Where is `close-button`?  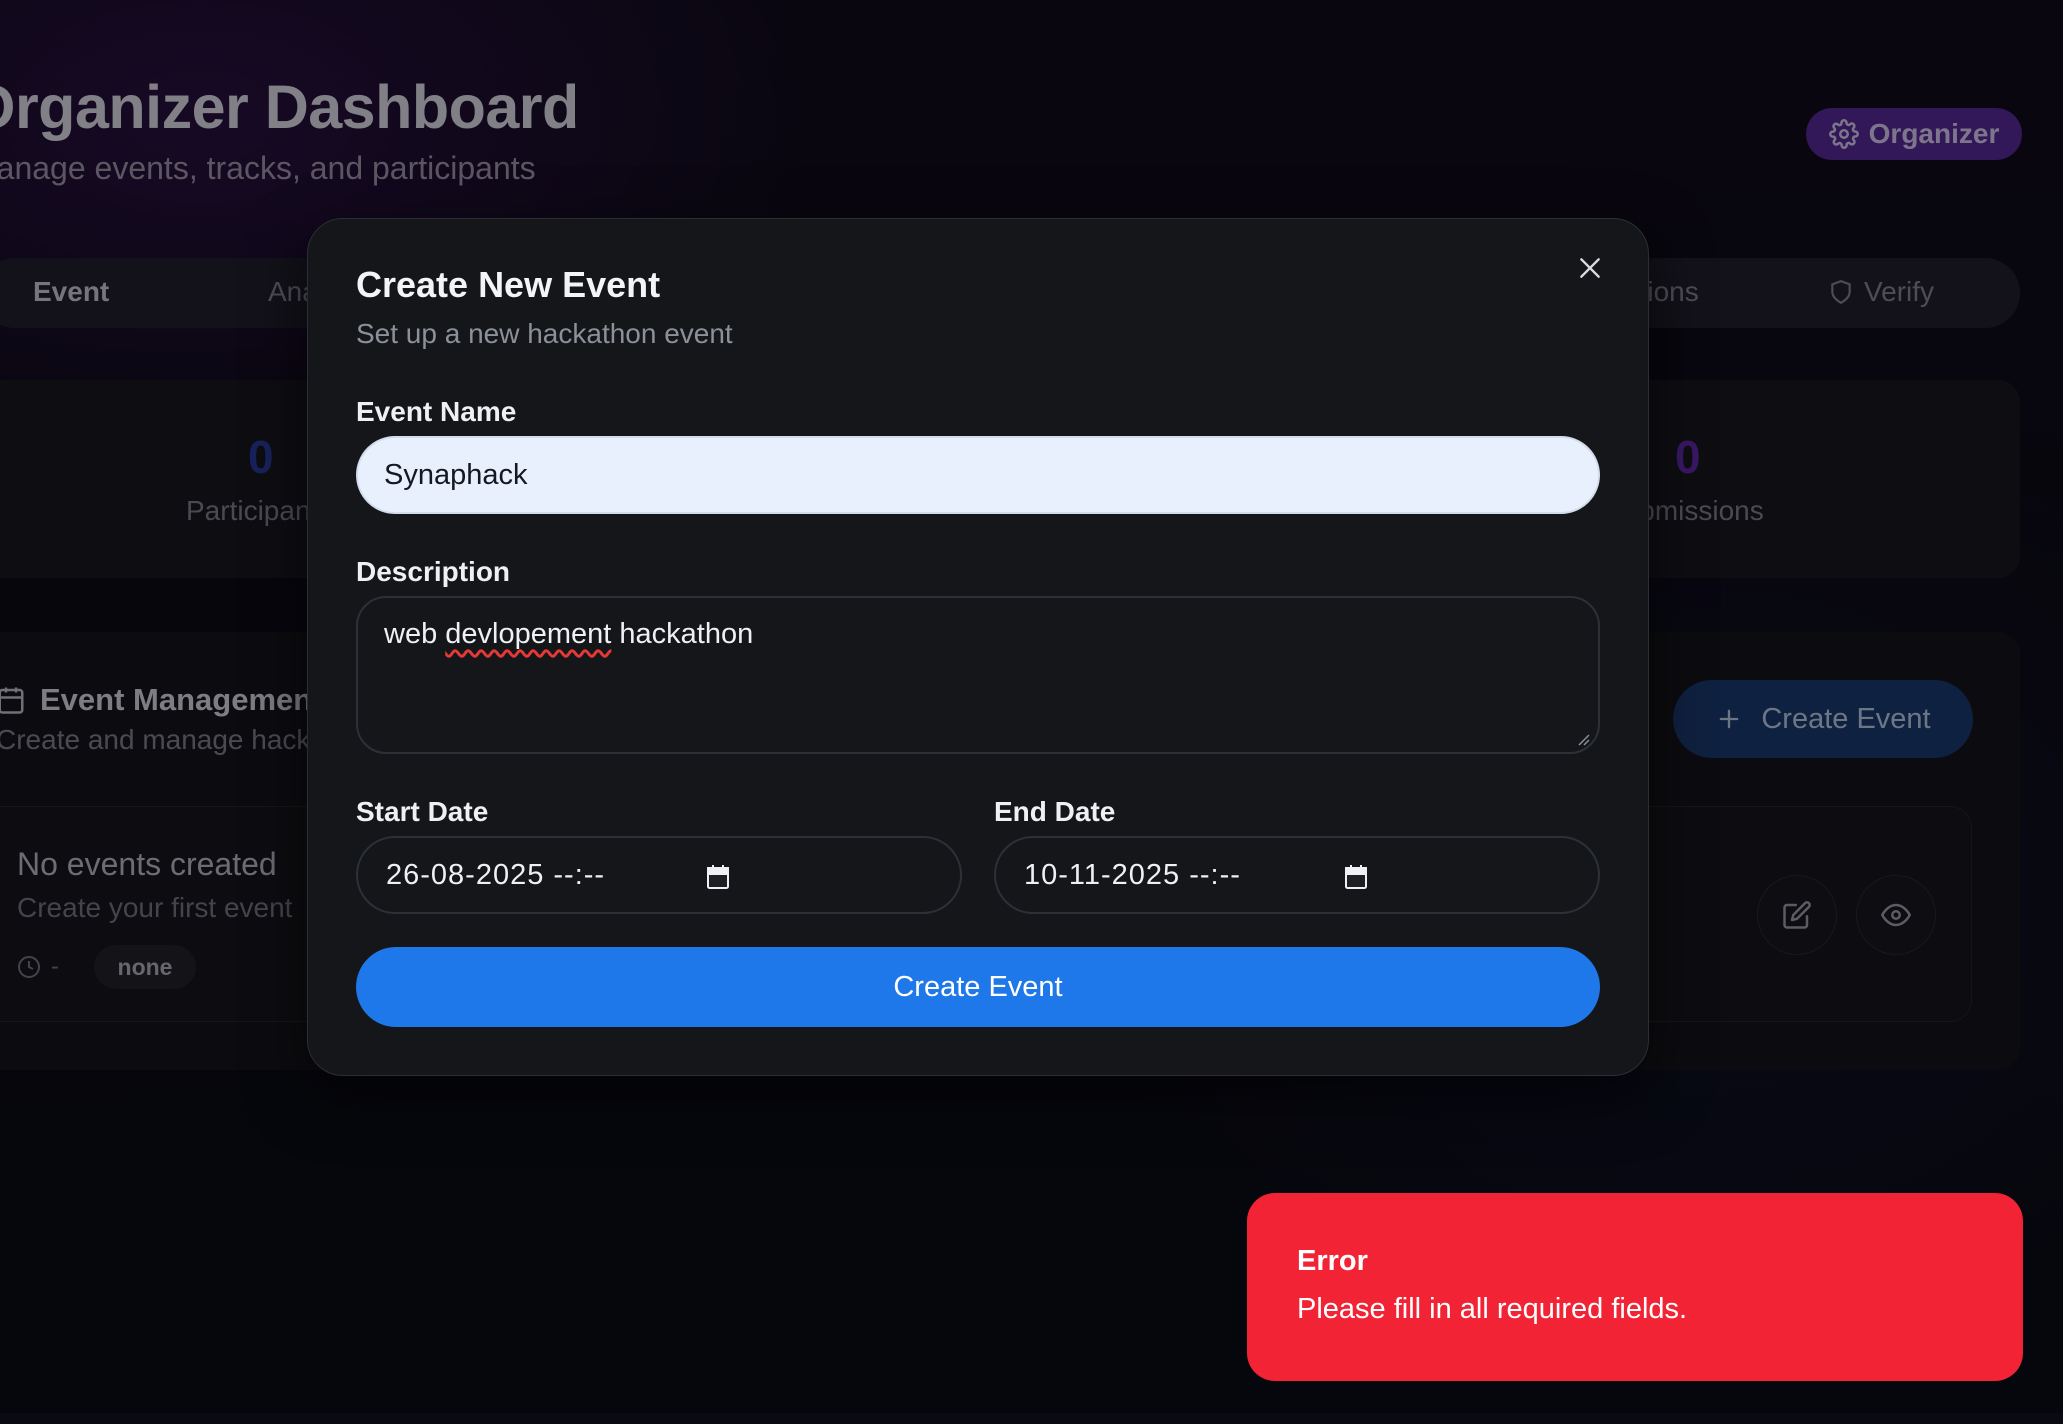
close-button is located at coordinates (1590, 268).